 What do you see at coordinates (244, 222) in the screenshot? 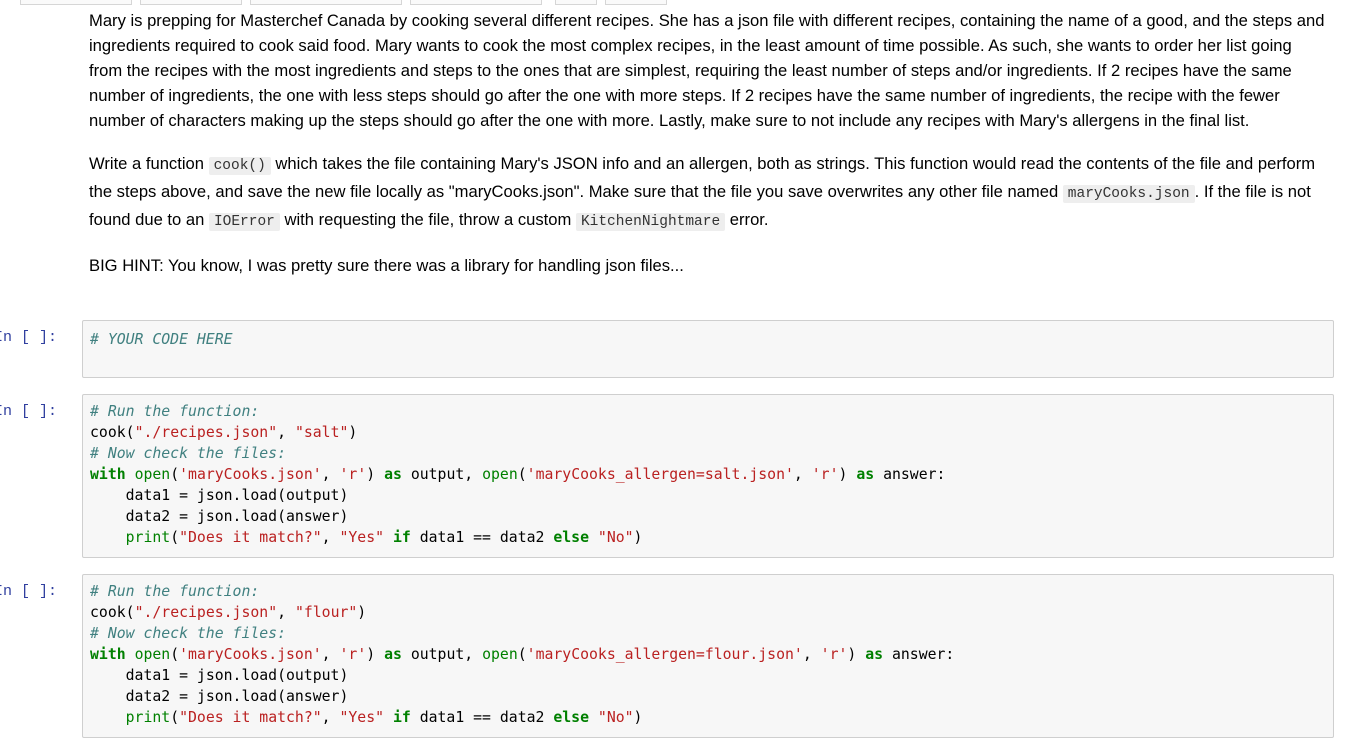
I see `inline-code: IOError` at bounding box center [244, 222].